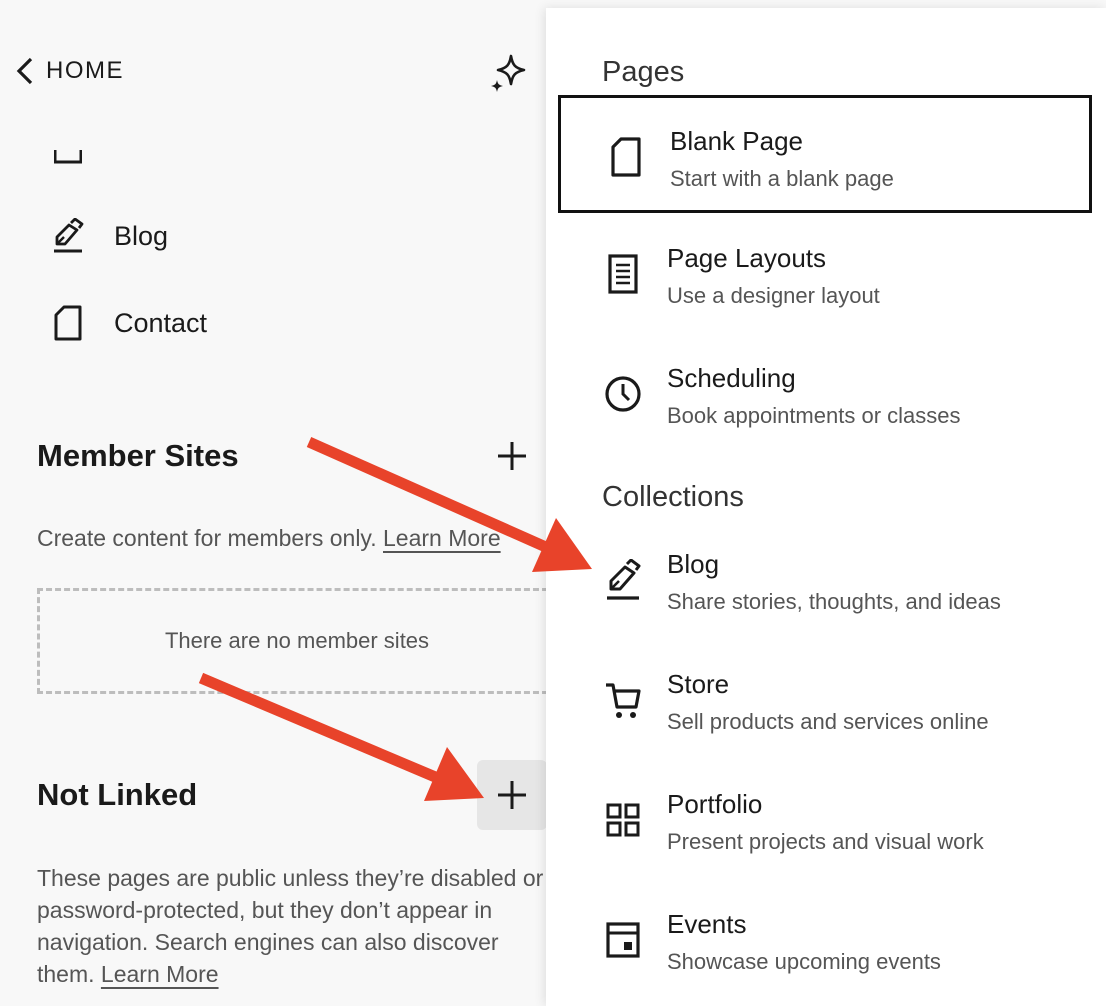  What do you see at coordinates (508, 73) in the screenshot?
I see `sparkle-icon` at bounding box center [508, 73].